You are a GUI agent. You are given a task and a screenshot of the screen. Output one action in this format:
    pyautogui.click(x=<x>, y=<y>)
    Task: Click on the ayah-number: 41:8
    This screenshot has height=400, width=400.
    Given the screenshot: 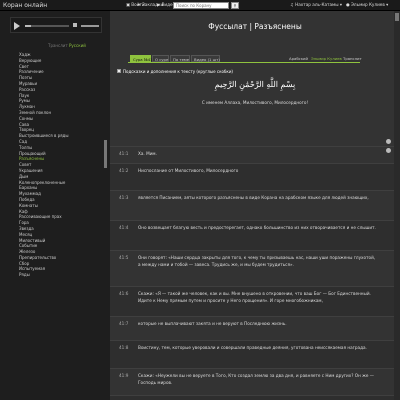 What is the action you would take?
    pyautogui.click(x=123, y=347)
    